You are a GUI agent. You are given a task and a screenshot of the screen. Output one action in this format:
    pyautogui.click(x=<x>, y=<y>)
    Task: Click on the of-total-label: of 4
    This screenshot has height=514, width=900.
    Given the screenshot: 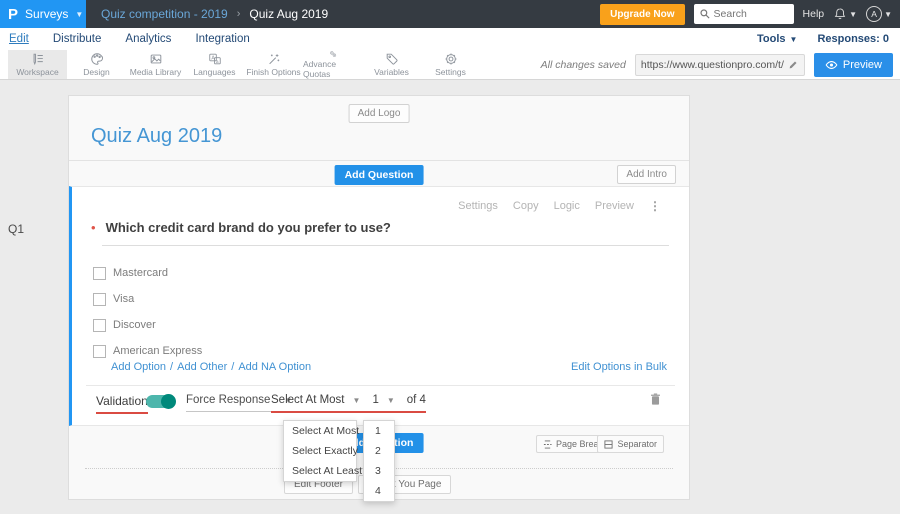 What is the action you would take?
    pyautogui.click(x=416, y=400)
    